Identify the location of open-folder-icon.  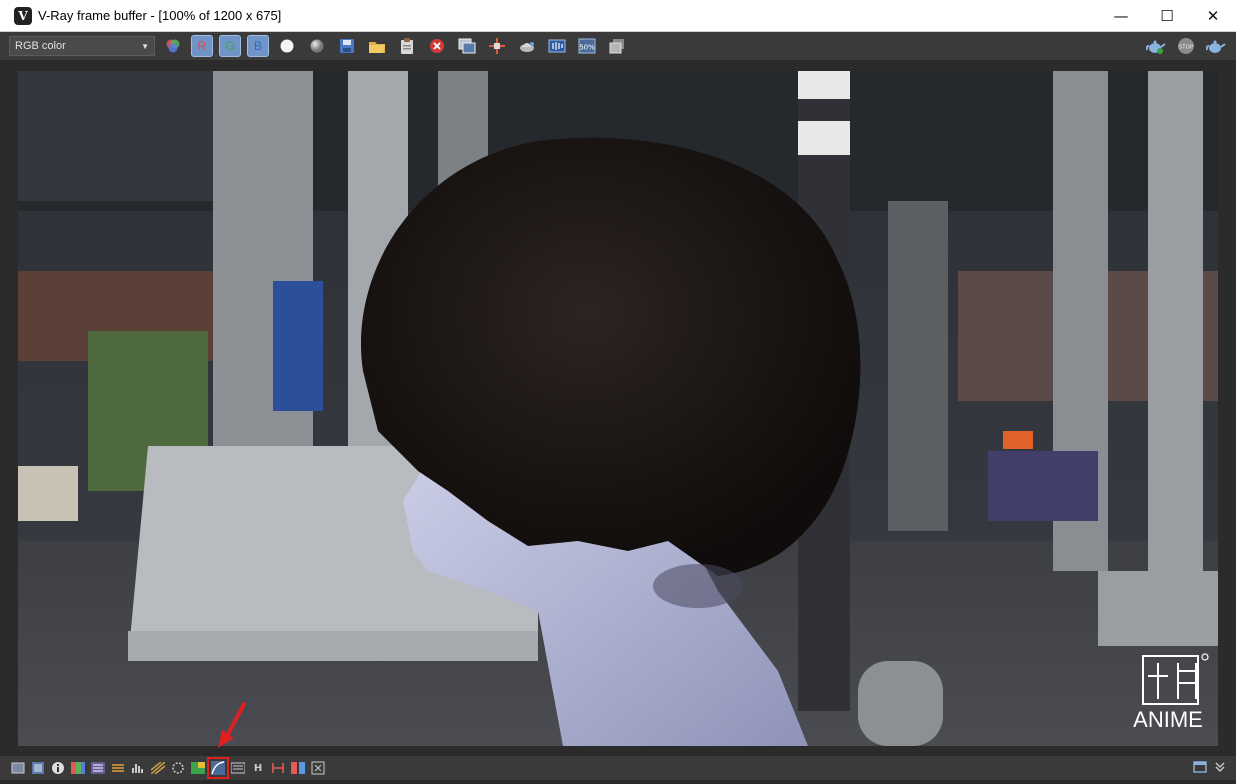
(377, 46).